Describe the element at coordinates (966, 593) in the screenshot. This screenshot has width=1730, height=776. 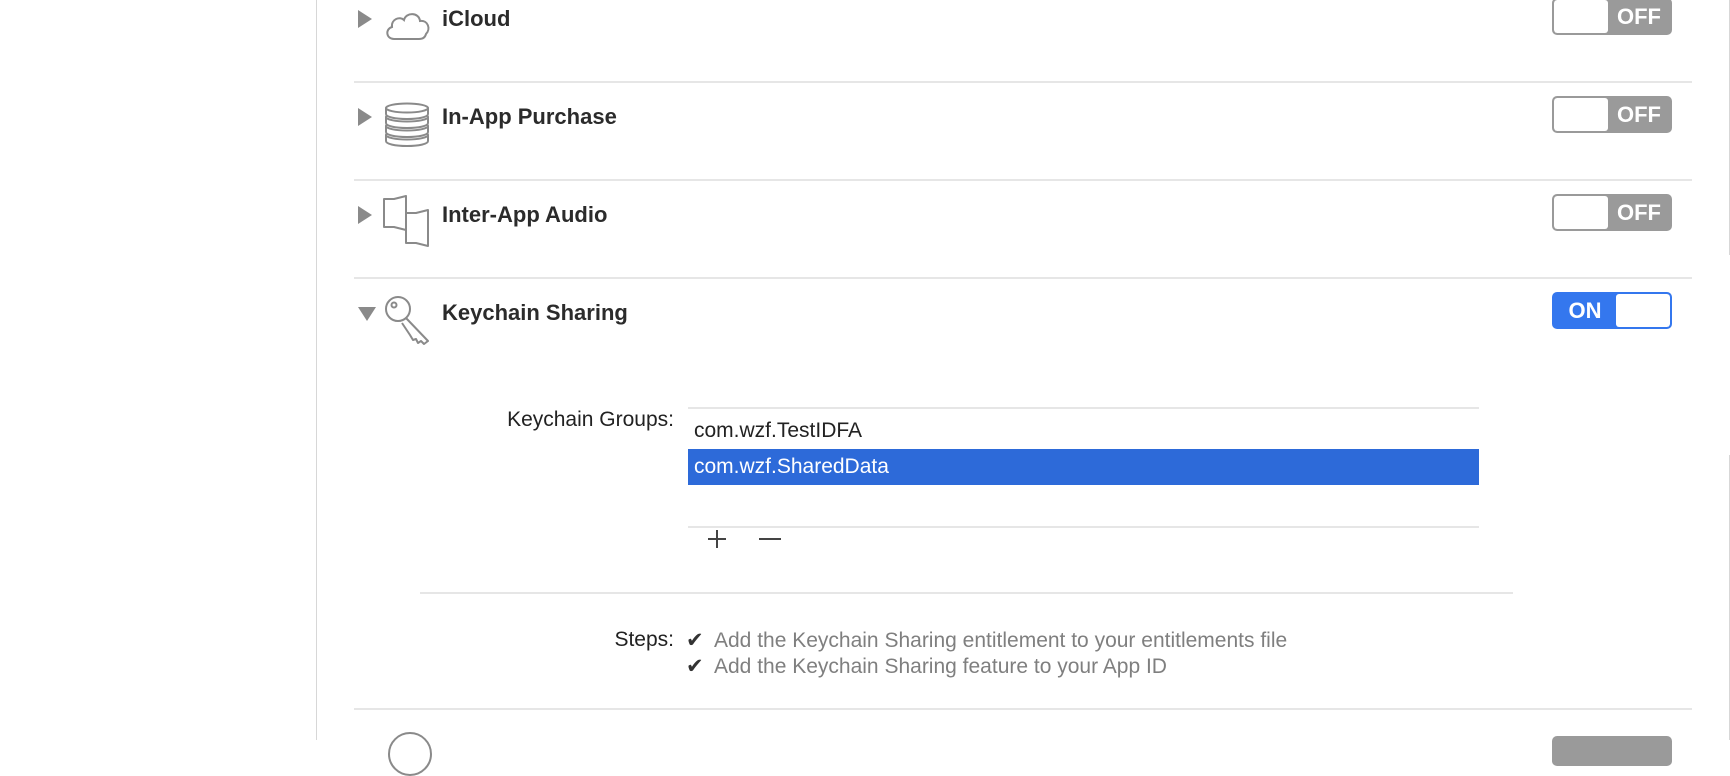
I see `section-divider` at that location.